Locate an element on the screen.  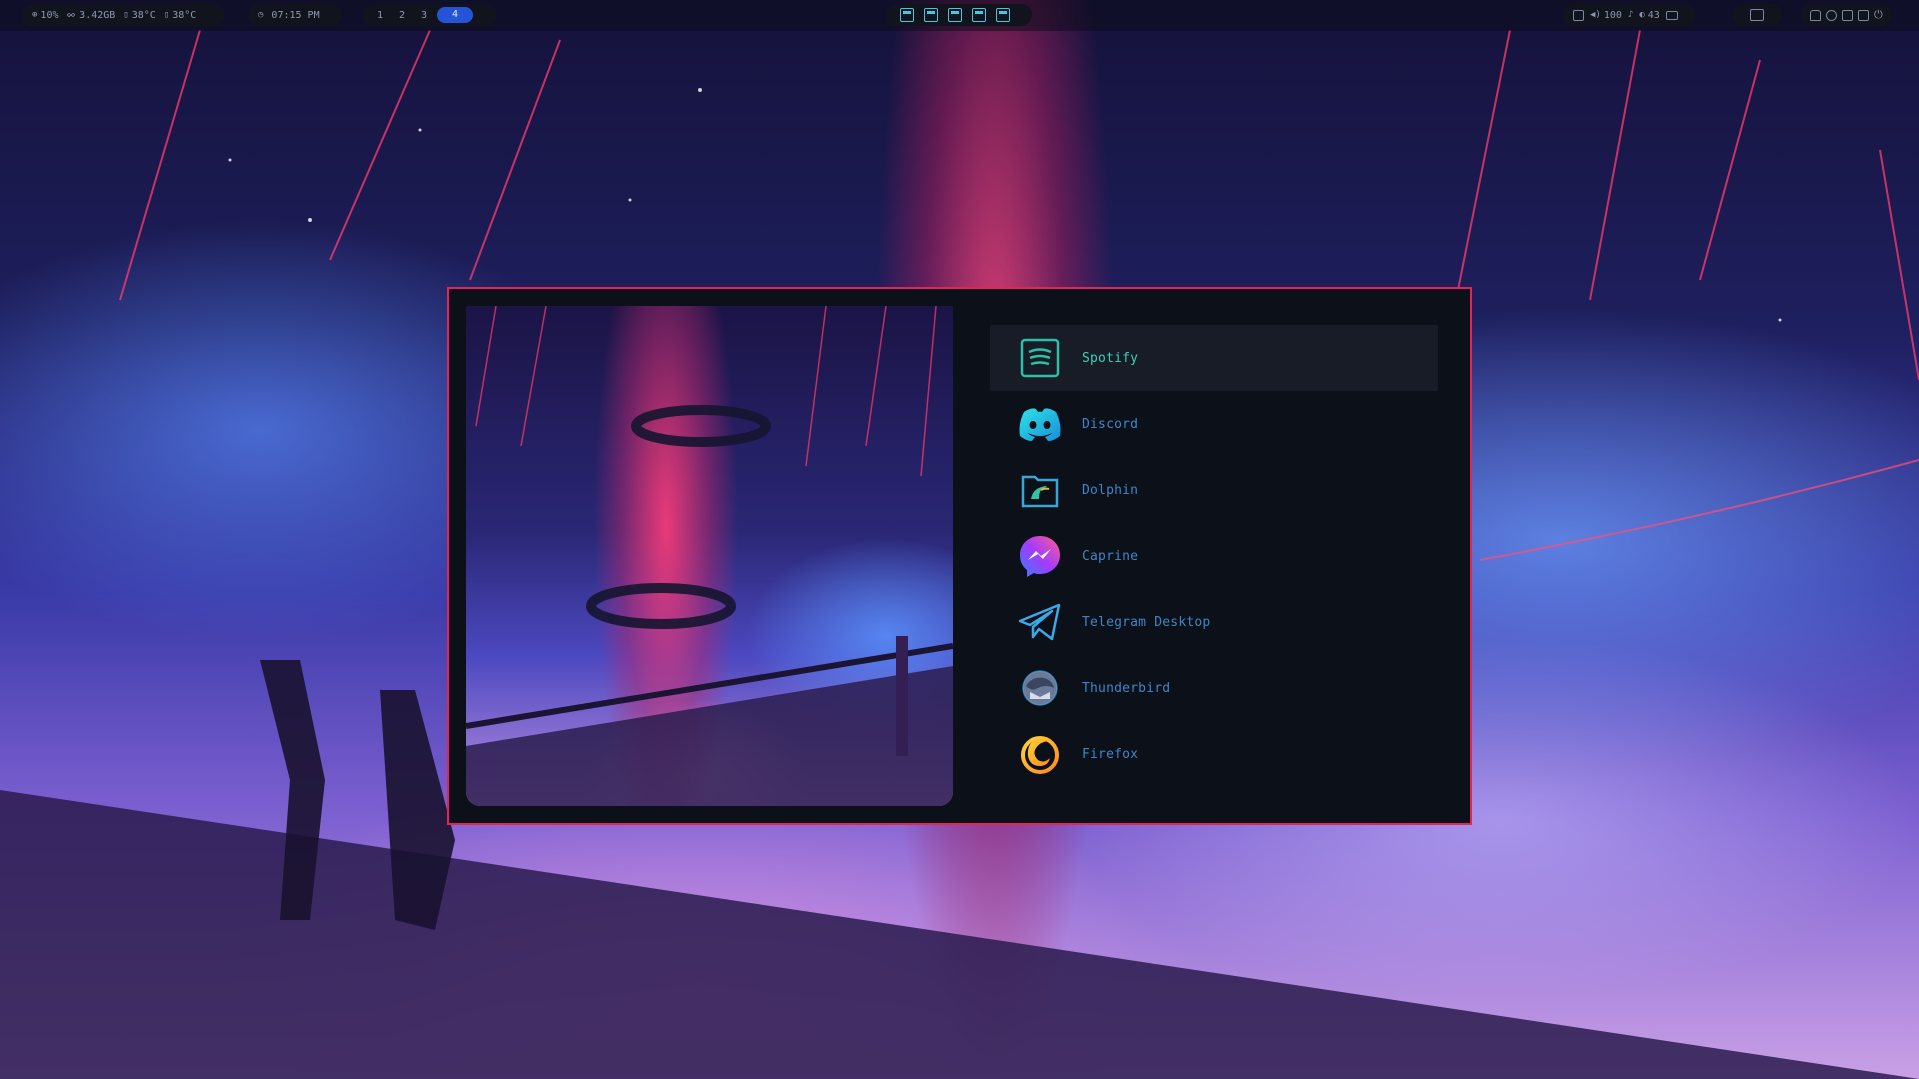
clock-module: ◷ 07:15 PM is located at coordinates (295, 15).